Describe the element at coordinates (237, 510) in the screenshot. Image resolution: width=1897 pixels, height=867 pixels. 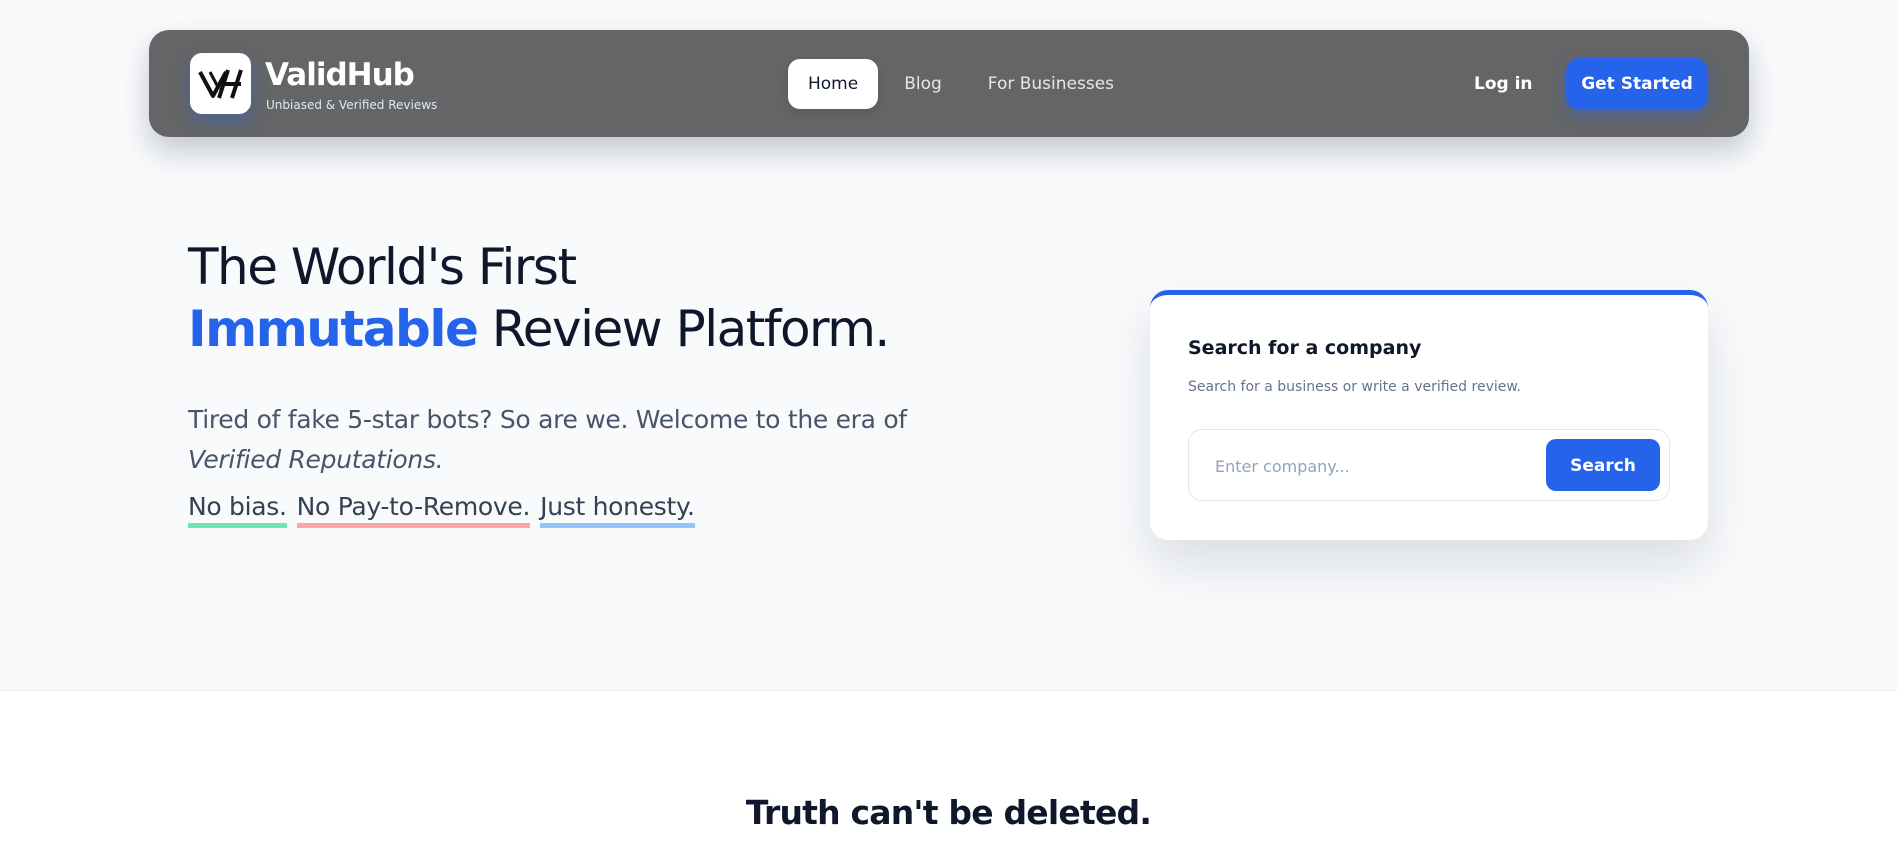
I see `pill-no-bias: No bias.` at that location.